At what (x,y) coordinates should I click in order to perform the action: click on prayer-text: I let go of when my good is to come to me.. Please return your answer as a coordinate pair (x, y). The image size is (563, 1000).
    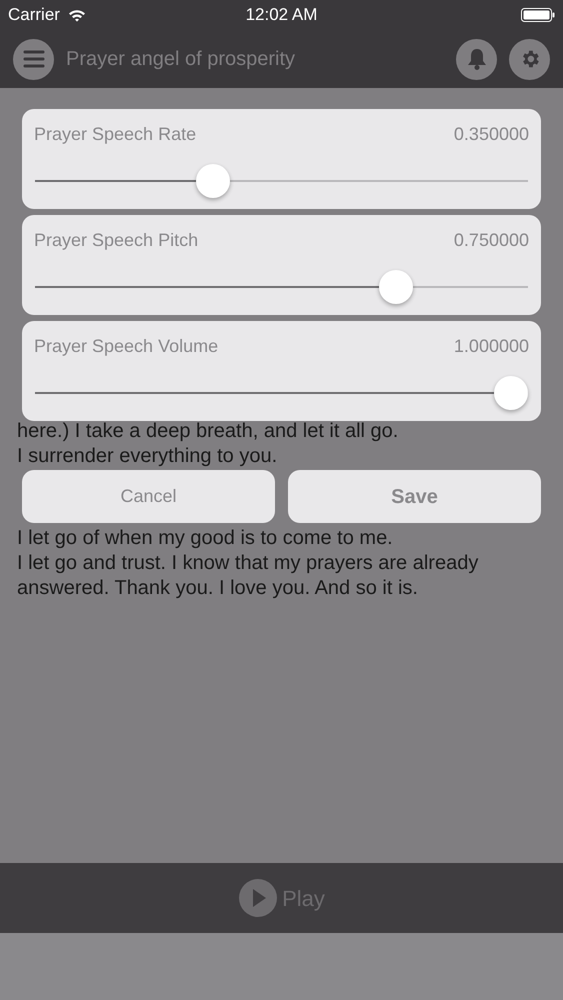
    Looking at the image, I should click on (205, 538).